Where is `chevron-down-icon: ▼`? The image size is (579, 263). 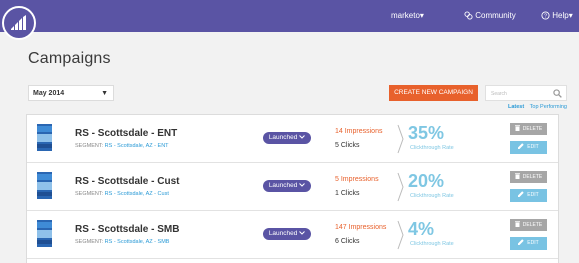
chevron-down-icon: ▼ is located at coordinates (104, 93).